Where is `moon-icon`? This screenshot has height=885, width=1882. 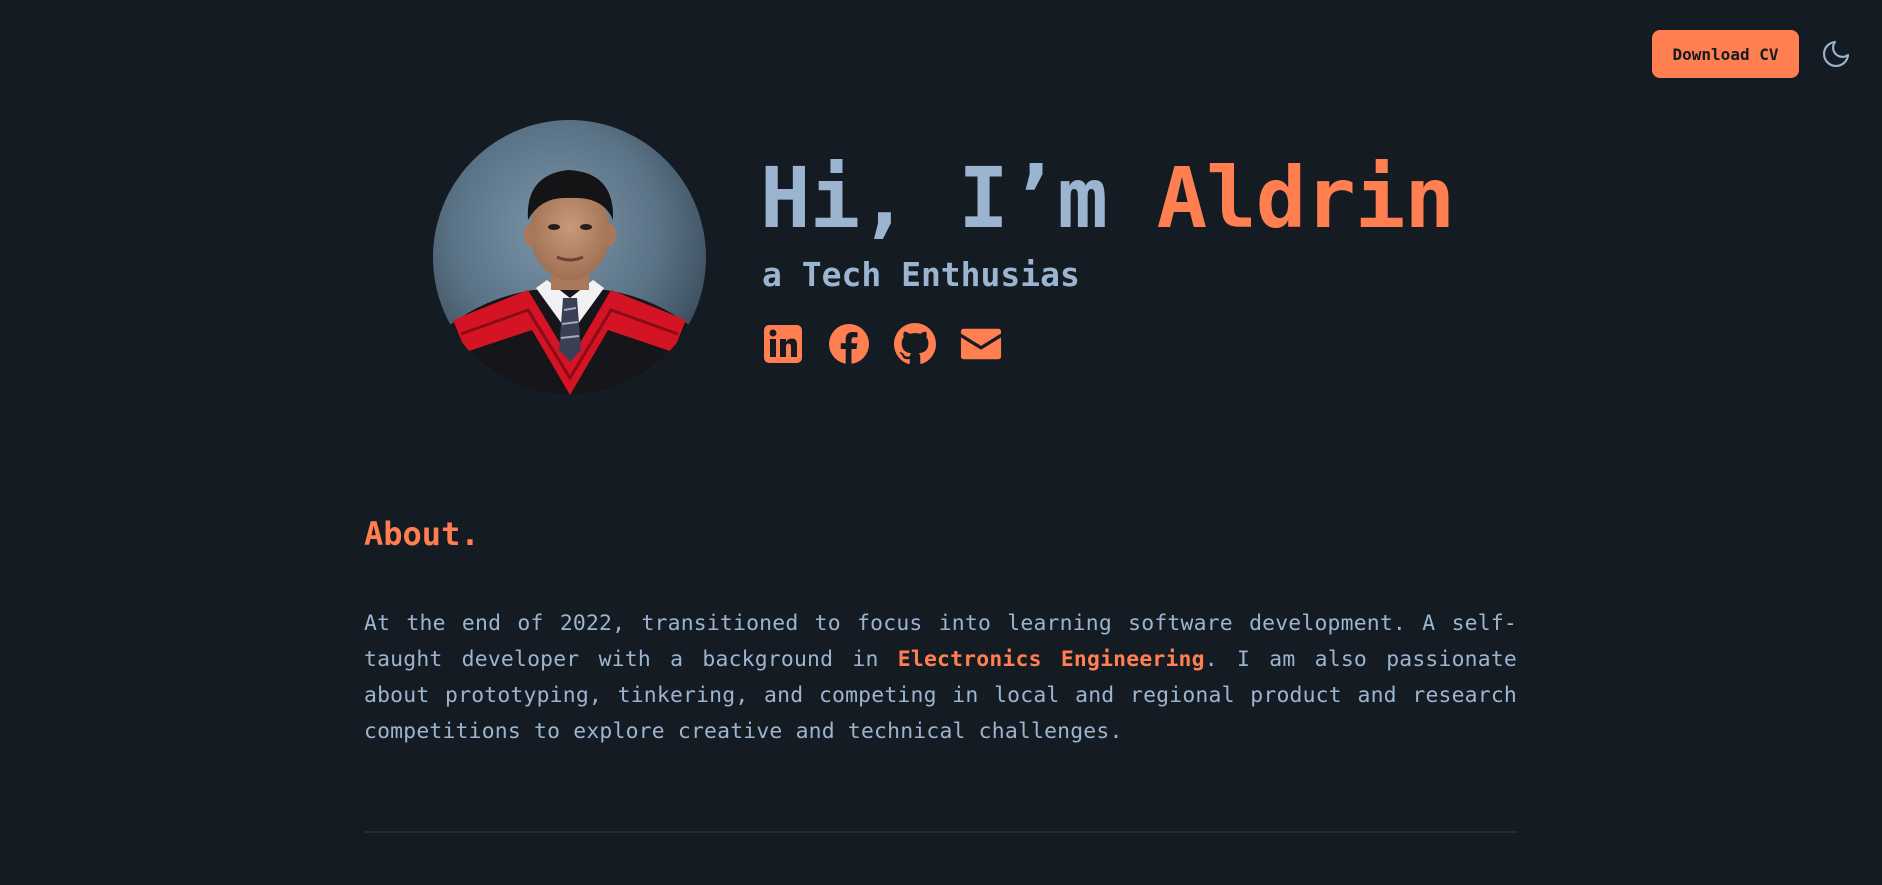
moon-icon is located at coordinates (1836, 53).